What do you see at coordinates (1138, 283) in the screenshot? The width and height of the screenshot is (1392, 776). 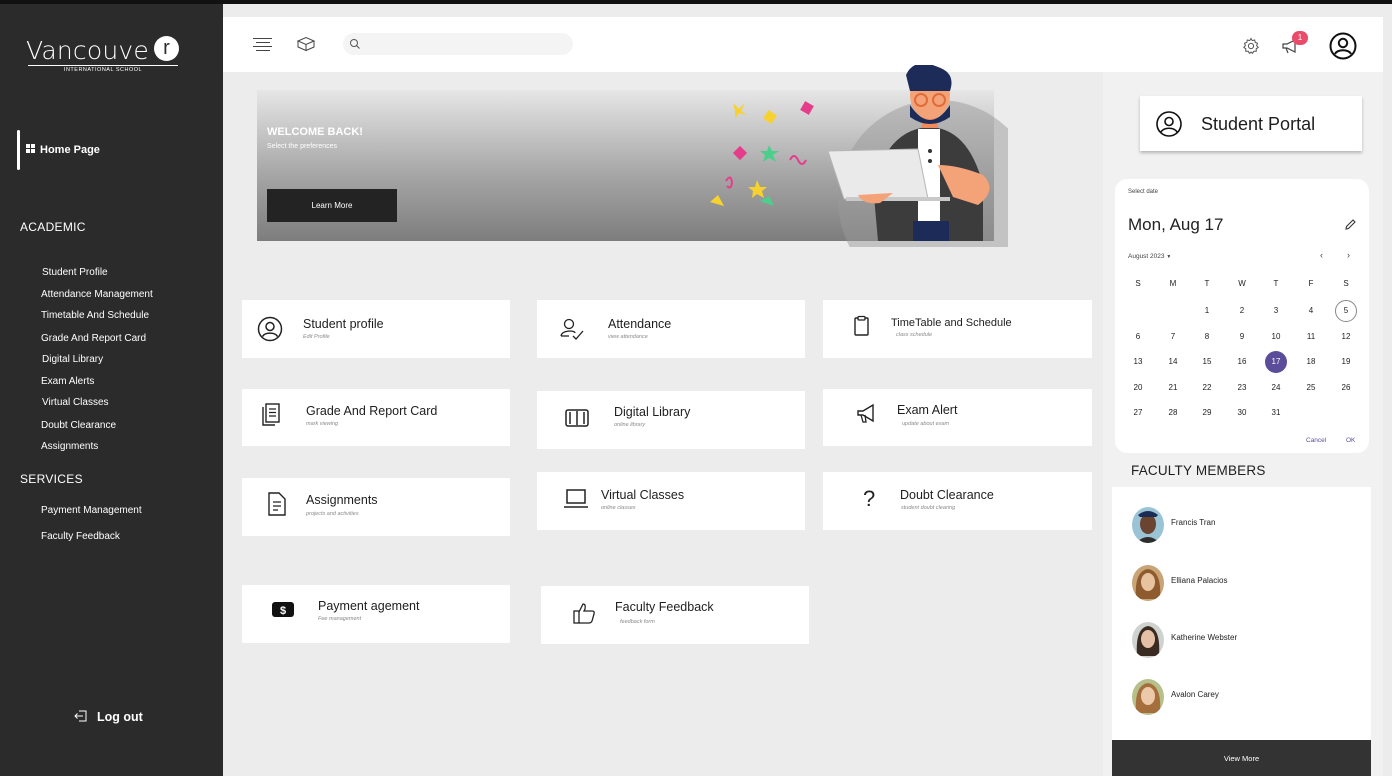 I see `weekday-label: S` at bounding box center [1138, 283].